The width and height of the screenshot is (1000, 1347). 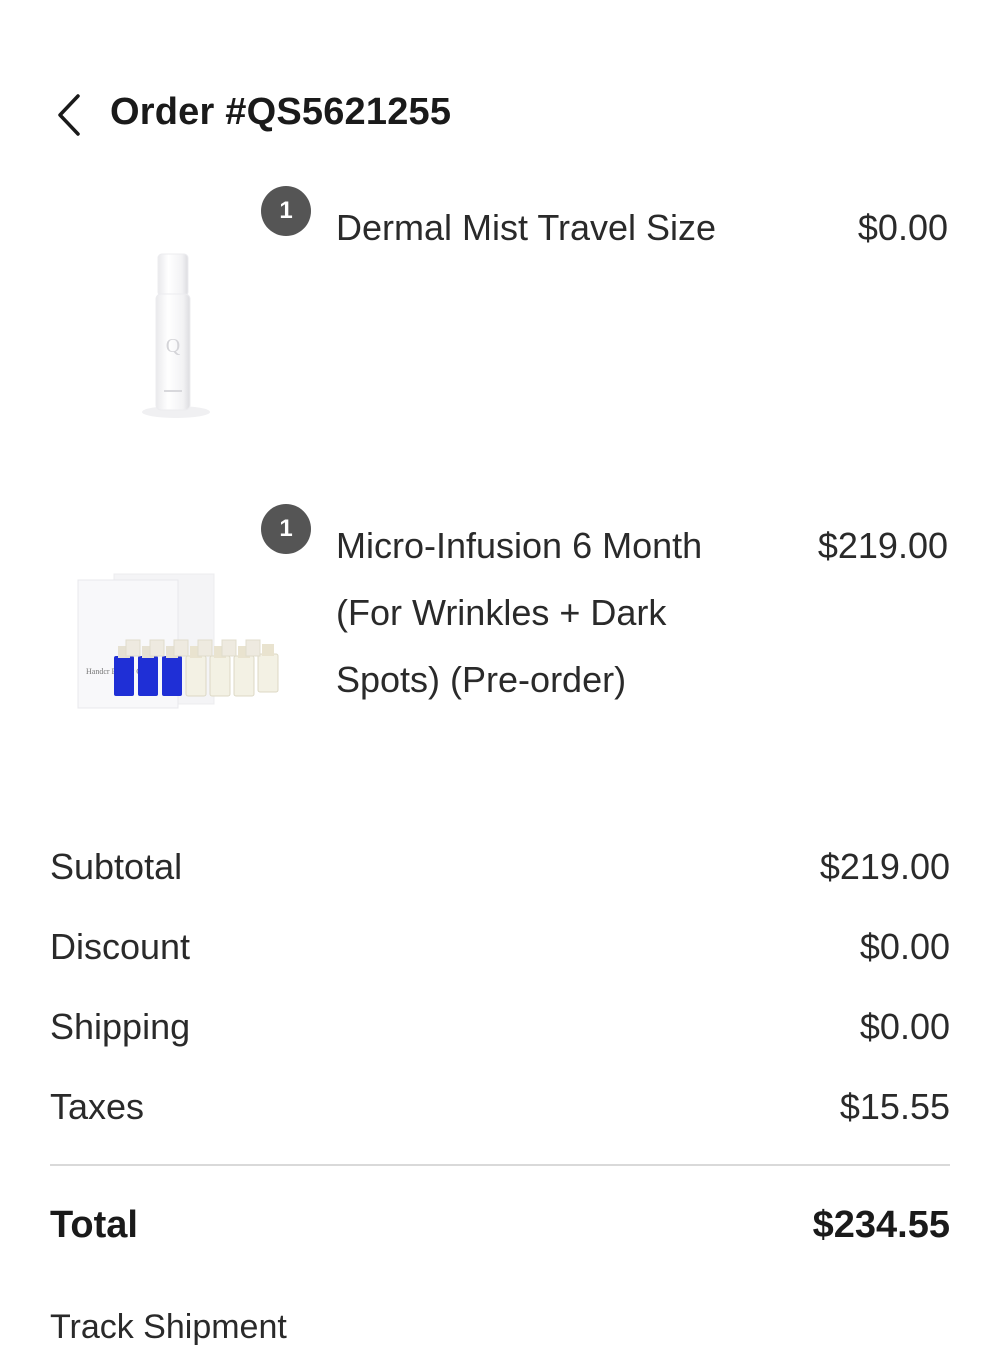 What do you see at coordinates (180, 653) in the screenshot?
I see `product-image-micro-infusion: Handcr Beauty C` at bounding box center [180, 653].